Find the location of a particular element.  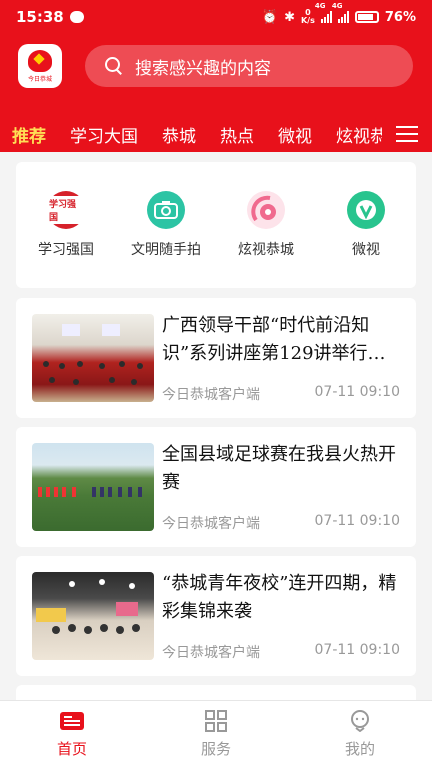

nav-label: 我的 is located at coordinates (359, 749).